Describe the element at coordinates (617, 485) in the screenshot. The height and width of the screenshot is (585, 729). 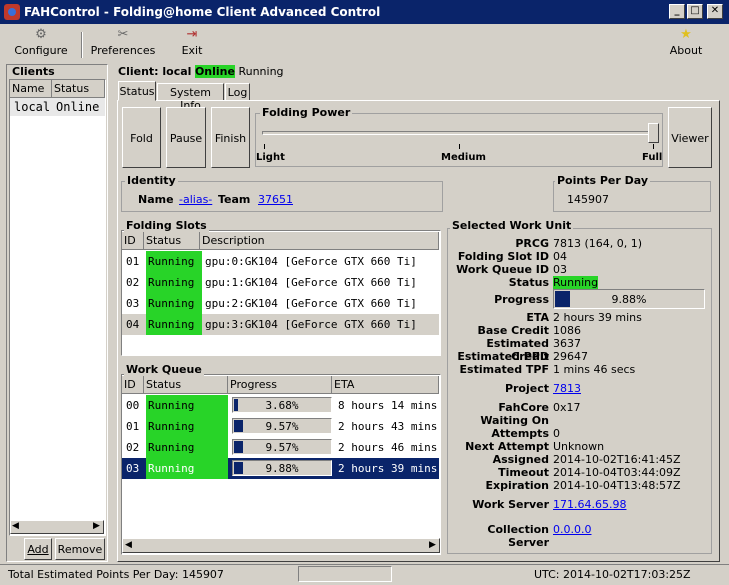
I see `wu-expiration-value: 2014-10-04T13:48:57Z` at that location.